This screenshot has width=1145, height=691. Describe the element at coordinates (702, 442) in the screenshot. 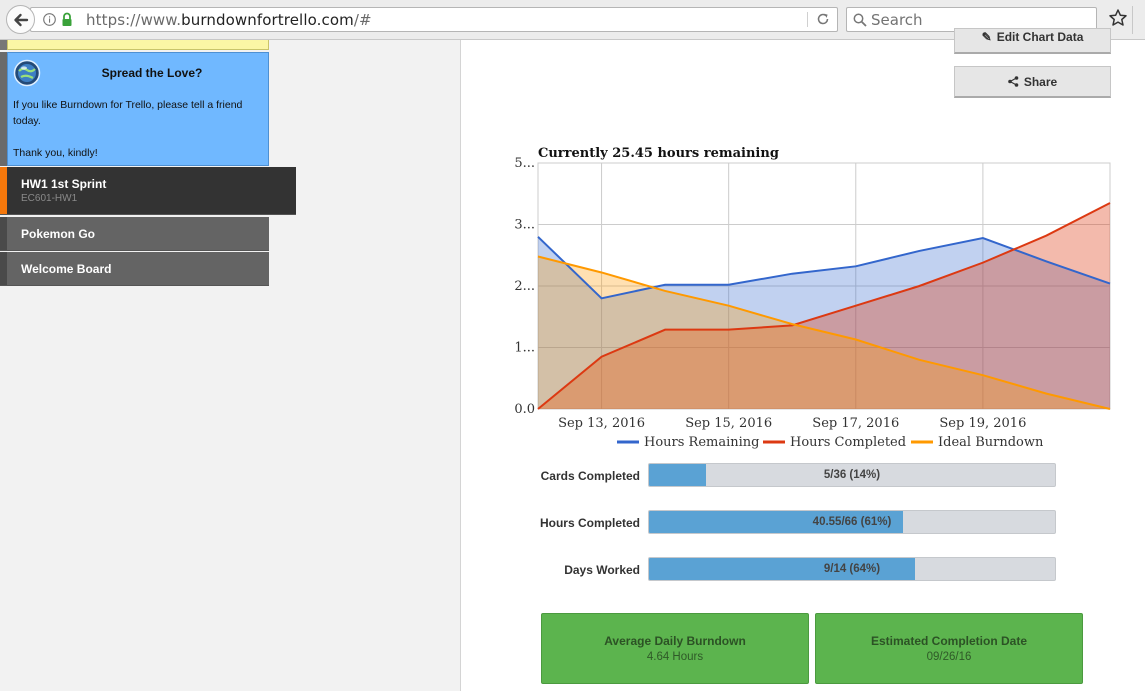

I see `legend-label: Hours Remaining` at that location.